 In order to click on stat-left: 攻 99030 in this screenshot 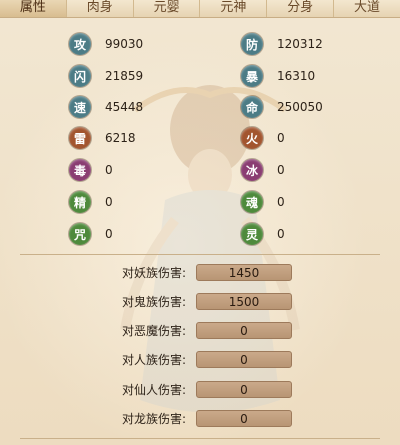, I will do `click(106, 44)`.